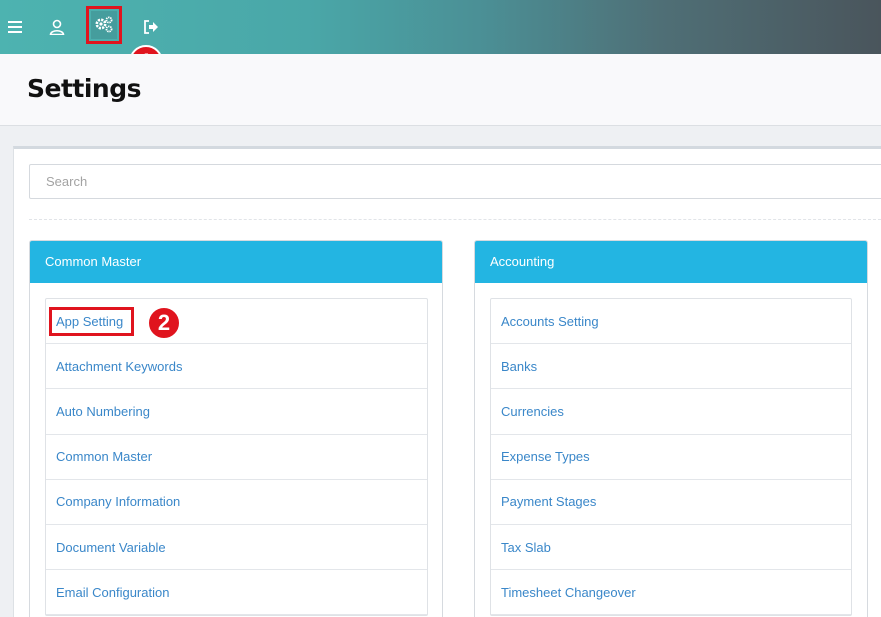 This screenshot has height=617, width=881. Describe the element at coordinates (671, 502) in the screenshot. I see `list-item: Payment Stages` at that location.